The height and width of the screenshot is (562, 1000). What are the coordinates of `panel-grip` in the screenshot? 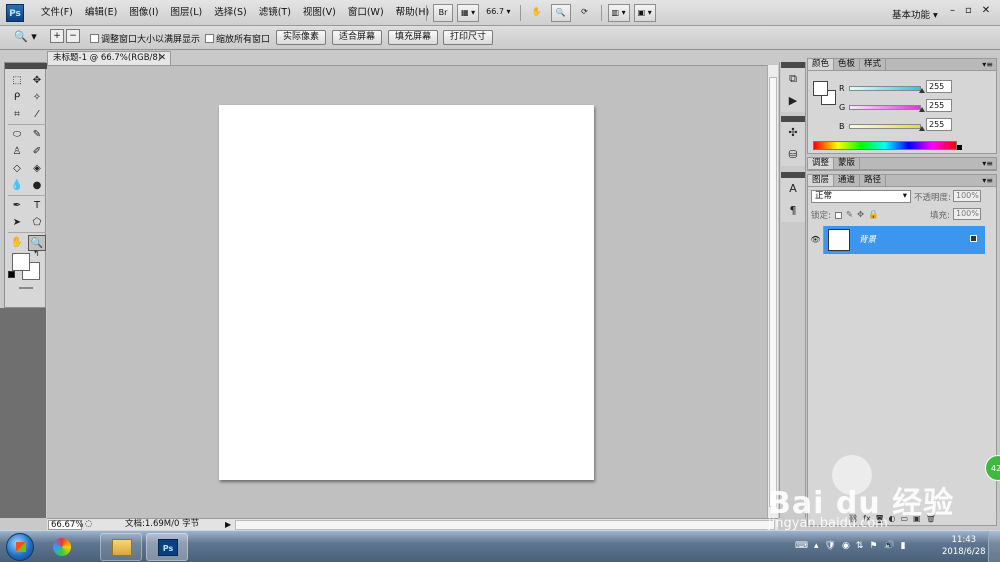 It's located at (26, 66).